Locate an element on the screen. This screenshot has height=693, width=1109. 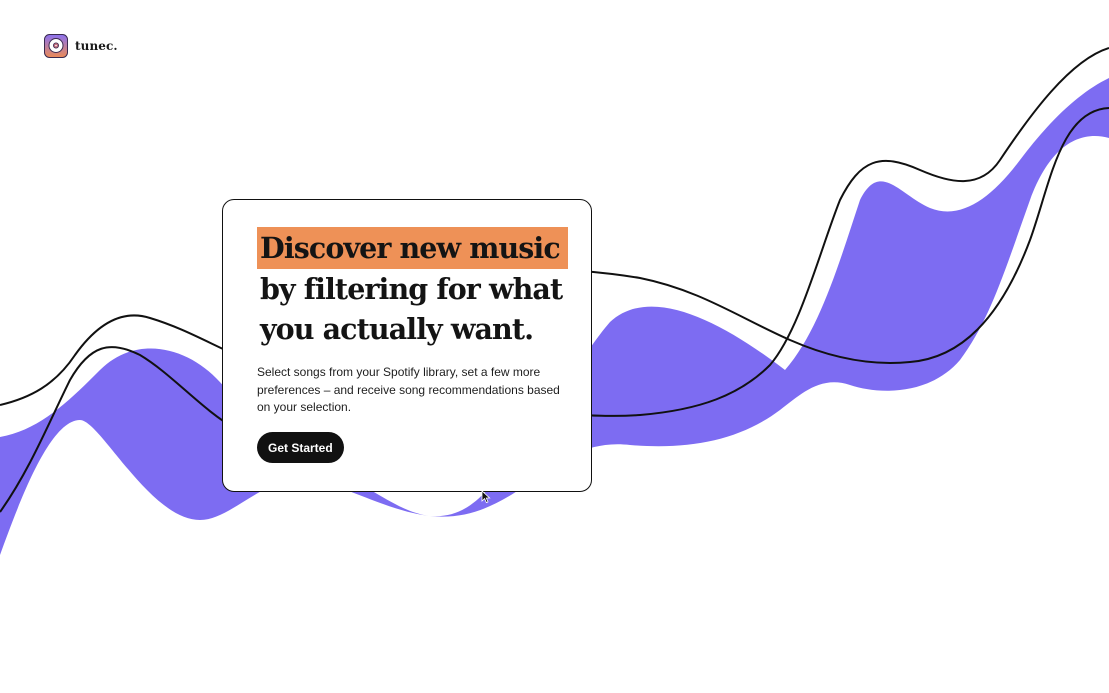
record-icon is located at coordinates (56, 46).